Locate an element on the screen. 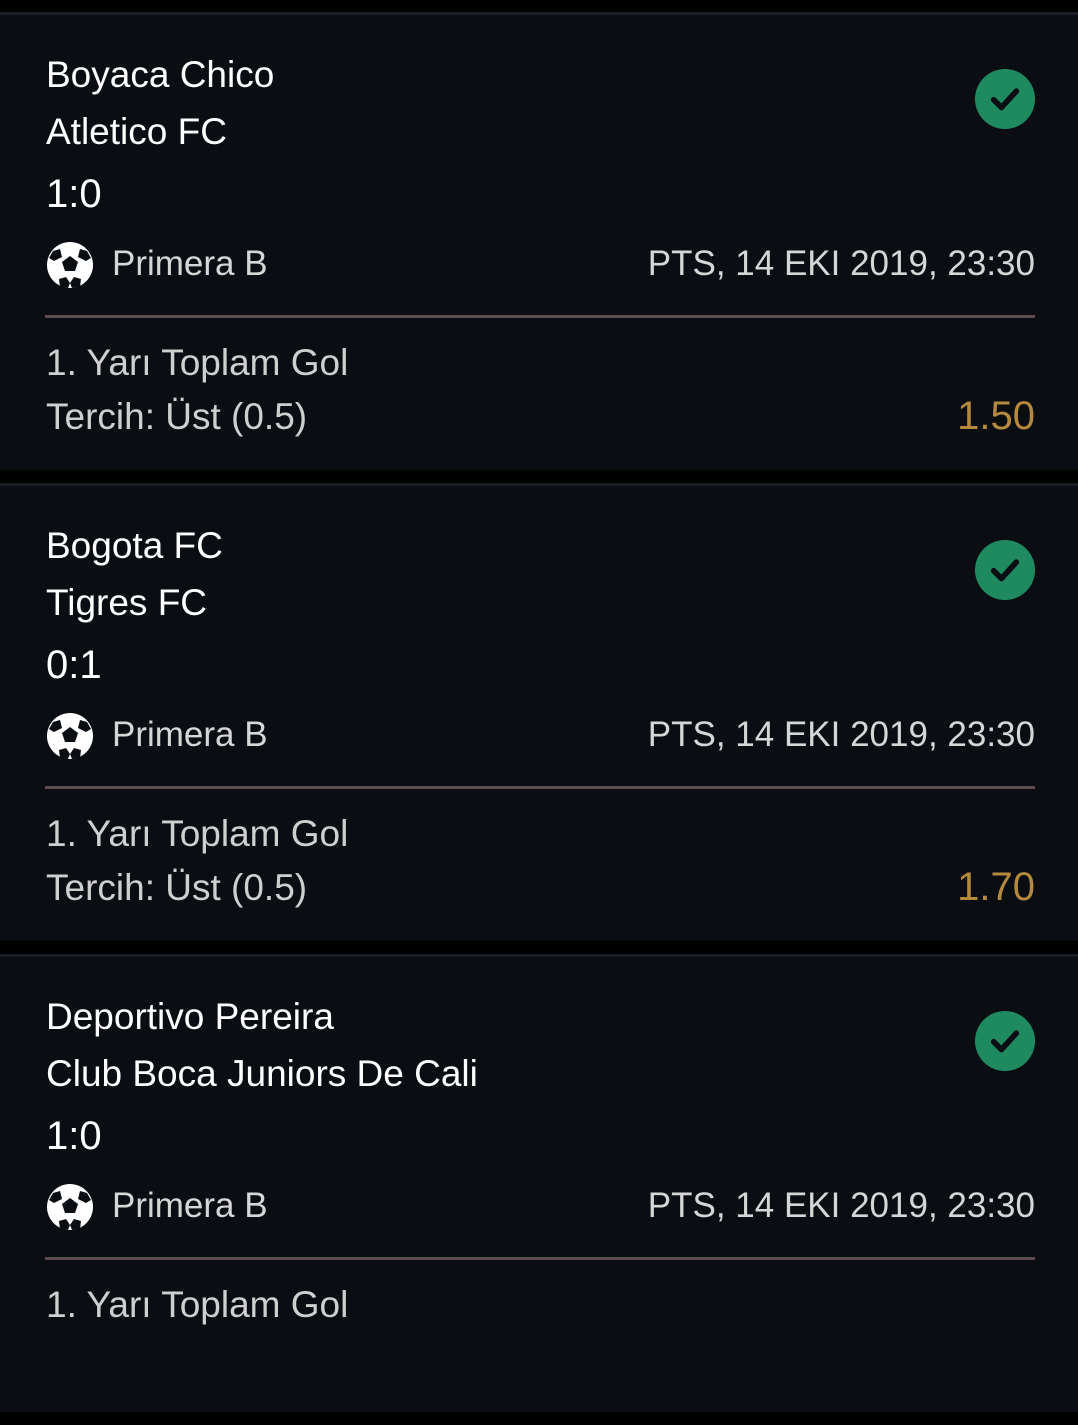  home-team: Boyaca Chico is located at coordinates (160, 74).